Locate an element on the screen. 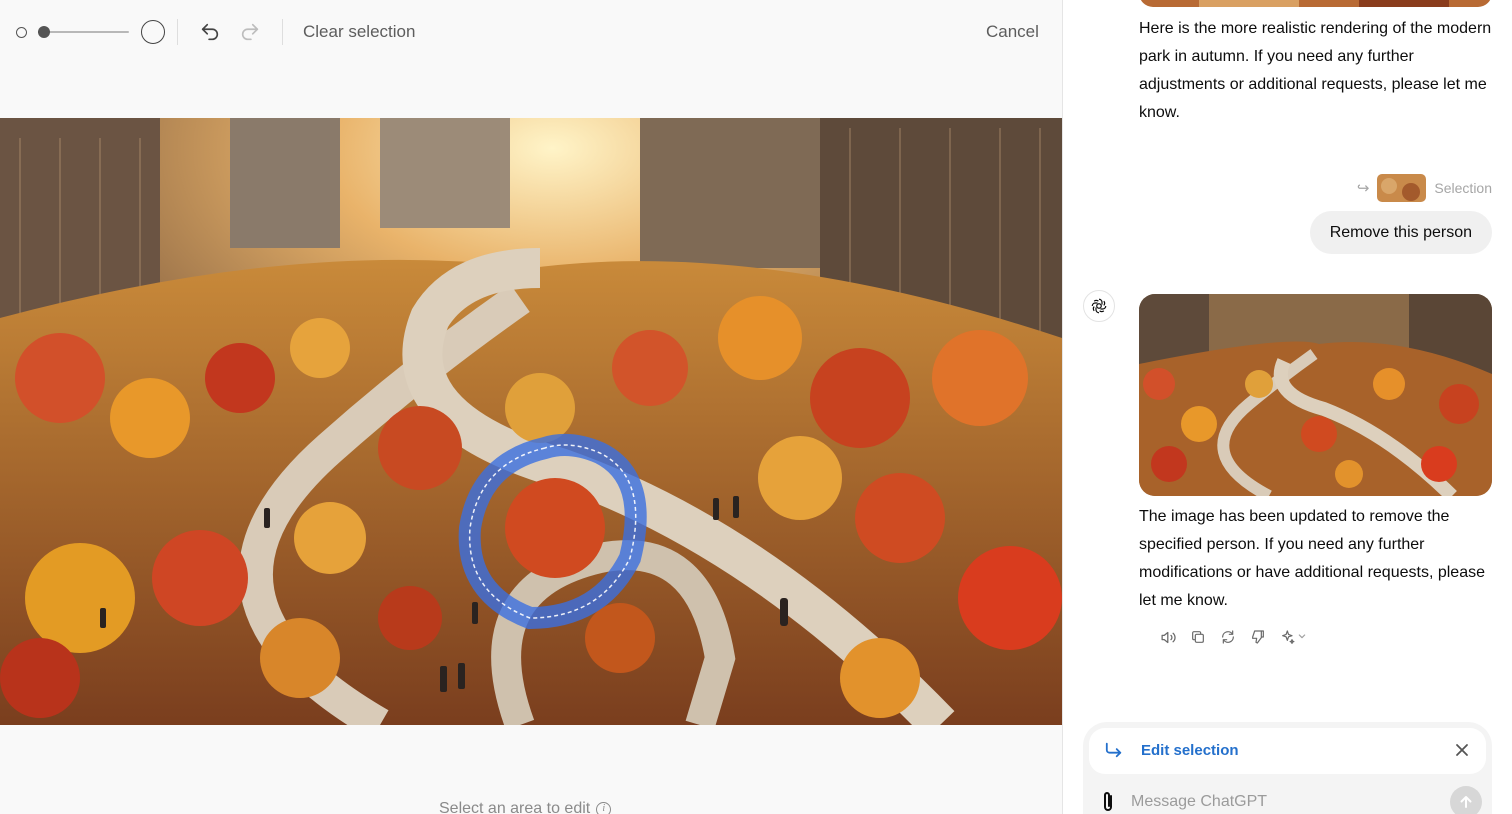 The image size is (1512, 814). message-actions is located at coordinates (1234, 637).